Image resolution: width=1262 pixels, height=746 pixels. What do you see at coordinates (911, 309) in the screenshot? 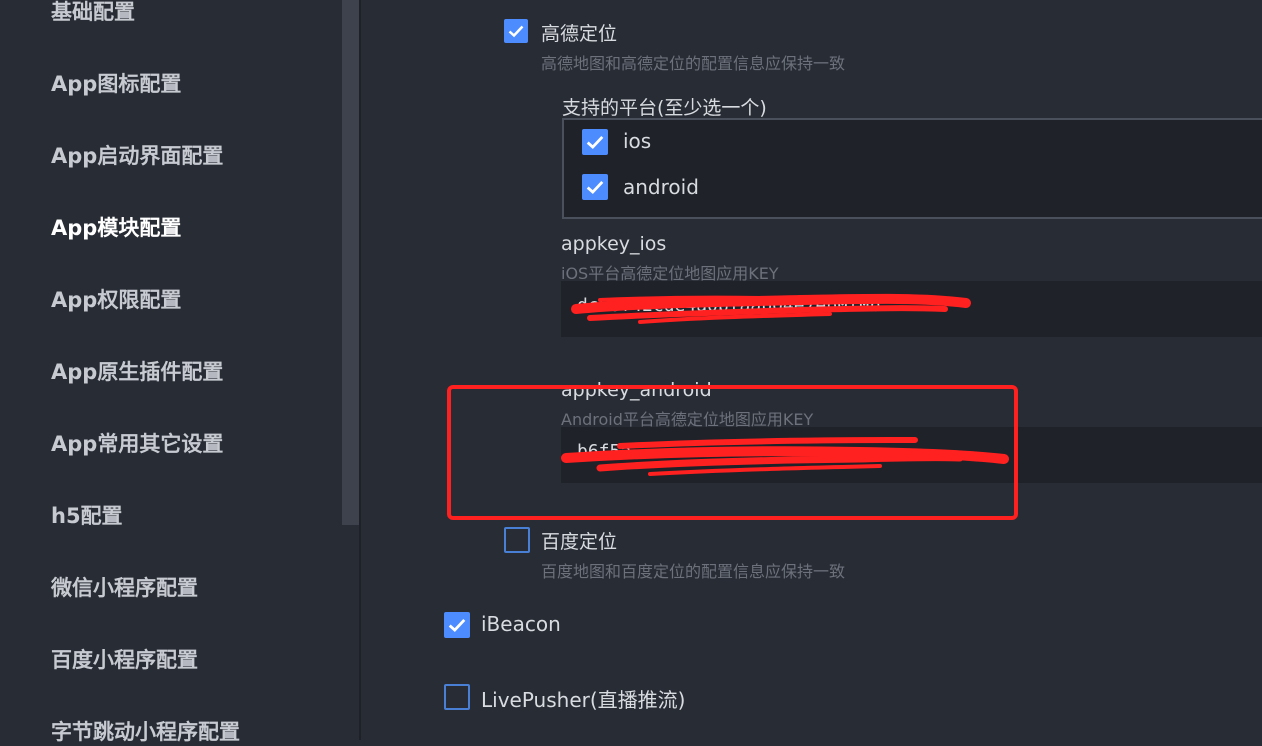
I see `appkey-ios-input: dc68f42cde4a0bfaab04e7eb0f0b` at bounding box center [911, 309].